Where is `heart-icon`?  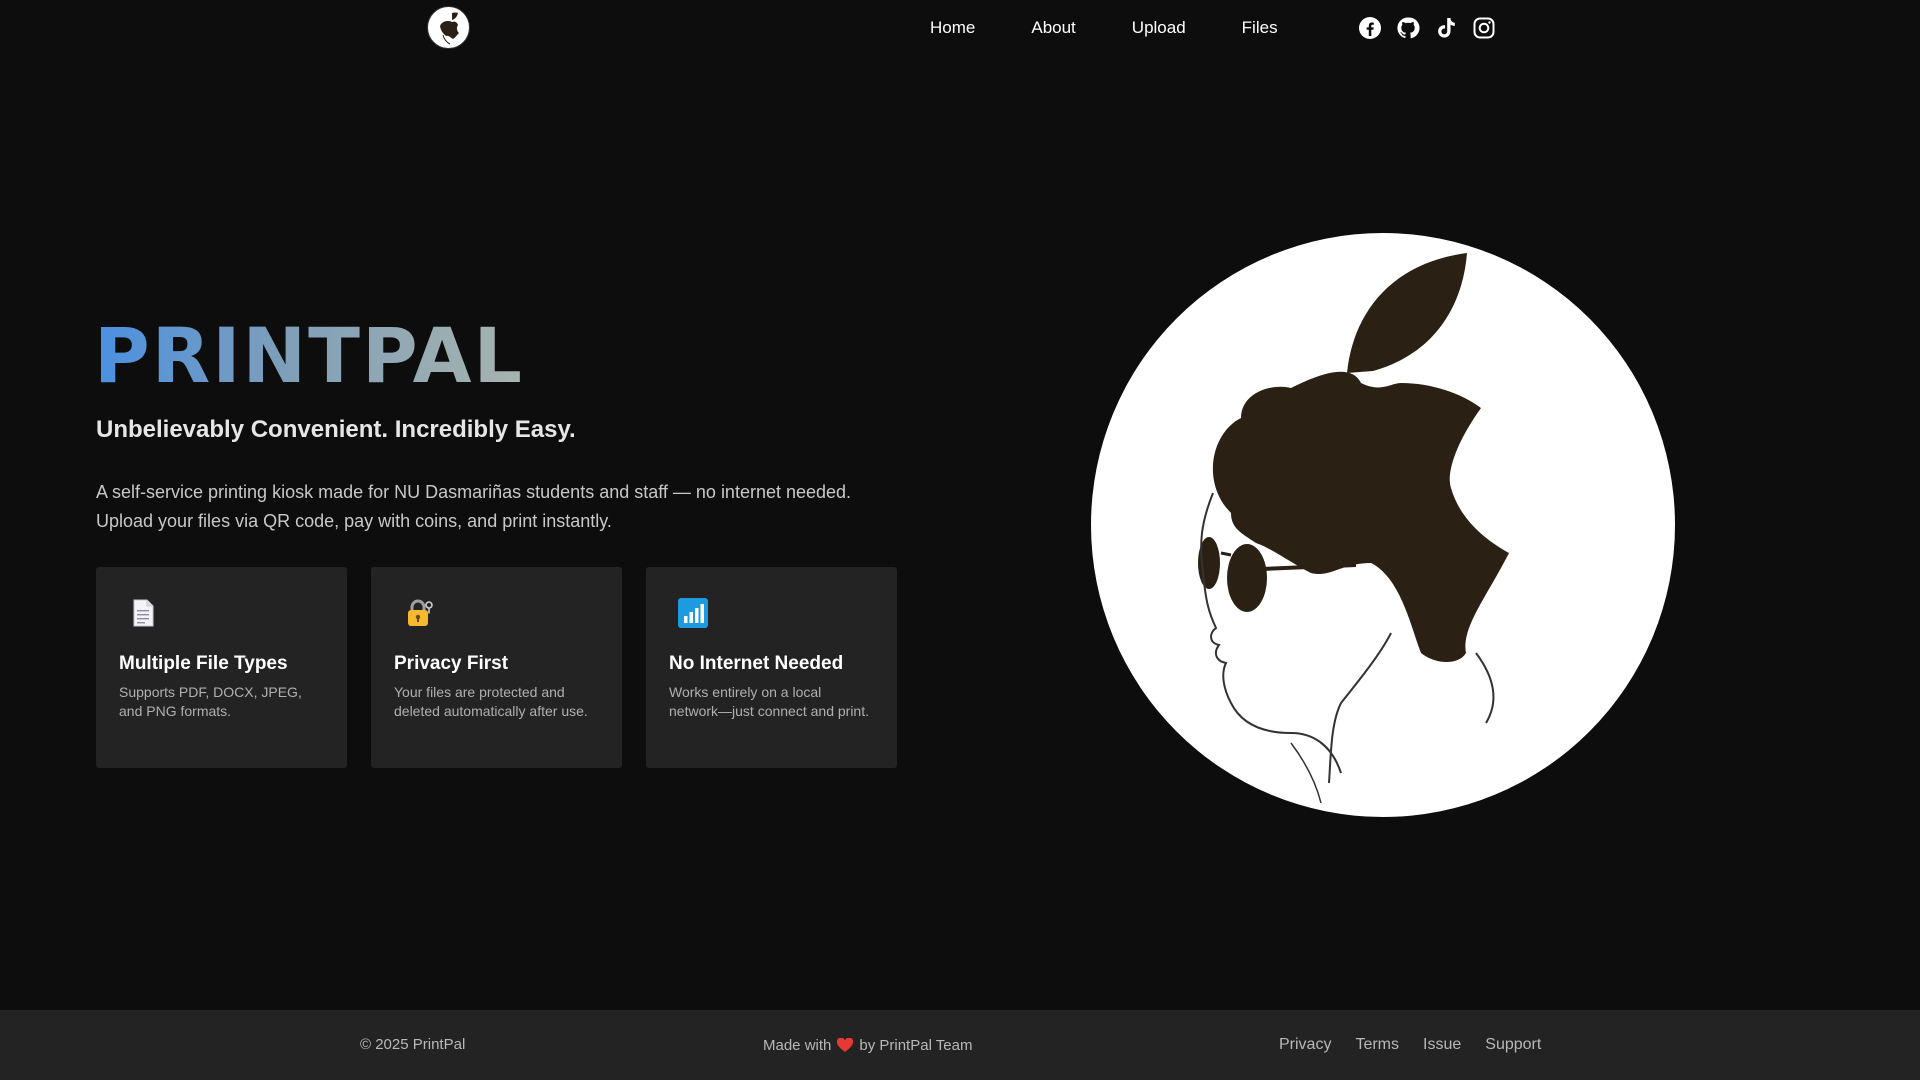
heart-icon is located at coordinates (845, 1044).